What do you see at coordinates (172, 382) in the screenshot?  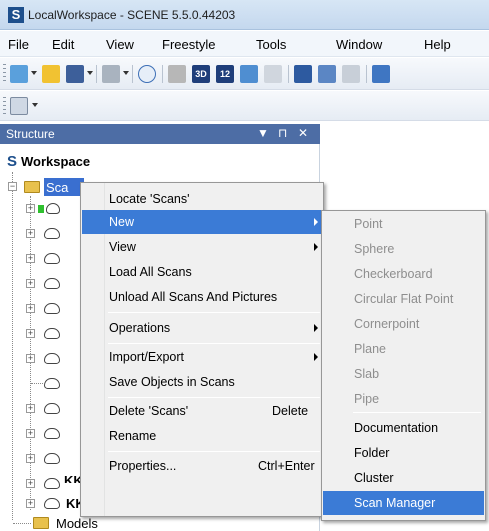 I see `ctx-label: Save Objects in Scans` at bounding box center [172, 382].